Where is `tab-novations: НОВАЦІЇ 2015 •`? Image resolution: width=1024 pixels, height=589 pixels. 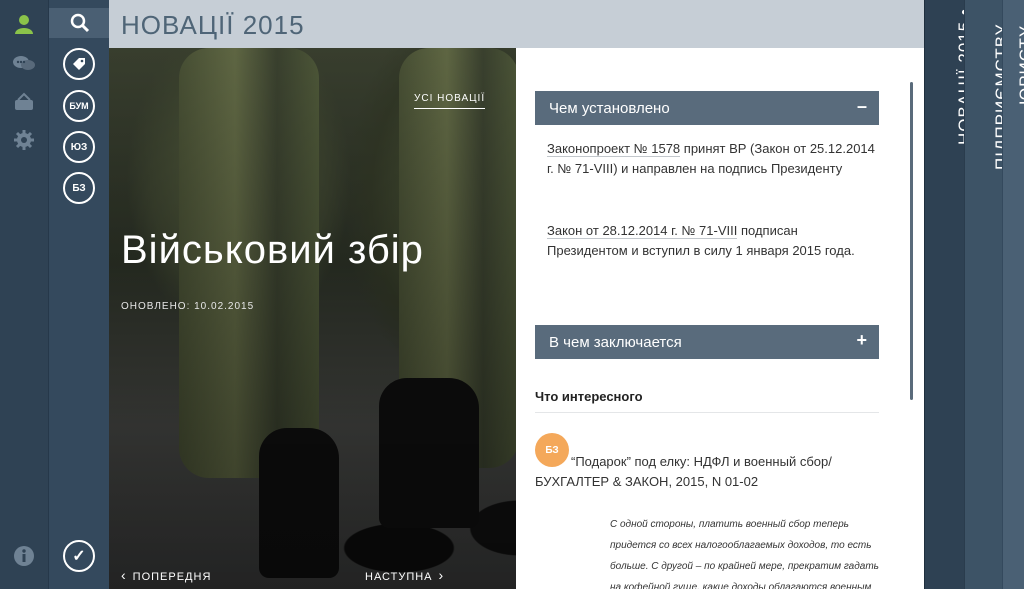 tab-novations: НОВАЦІЇ 2015 • is located at coordinates (949, 294).